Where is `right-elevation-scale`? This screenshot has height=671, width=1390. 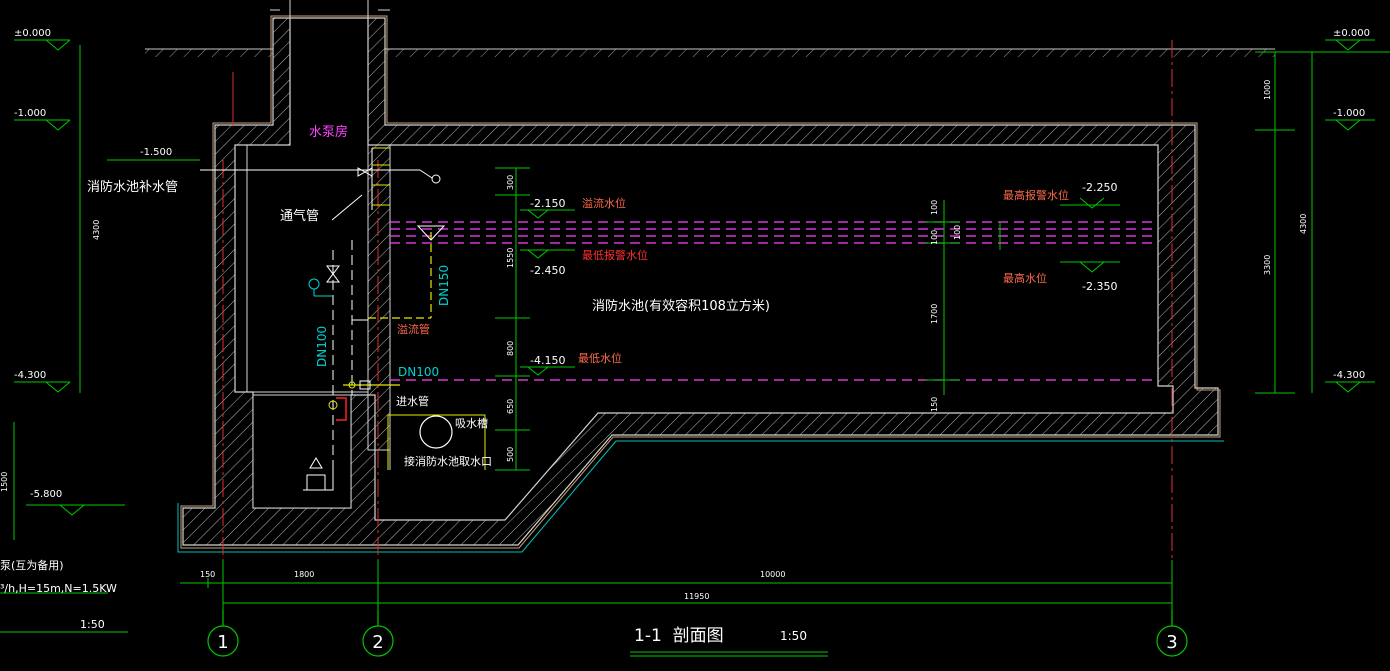 right-elevation-scale is located at coordinates (1322, 216).